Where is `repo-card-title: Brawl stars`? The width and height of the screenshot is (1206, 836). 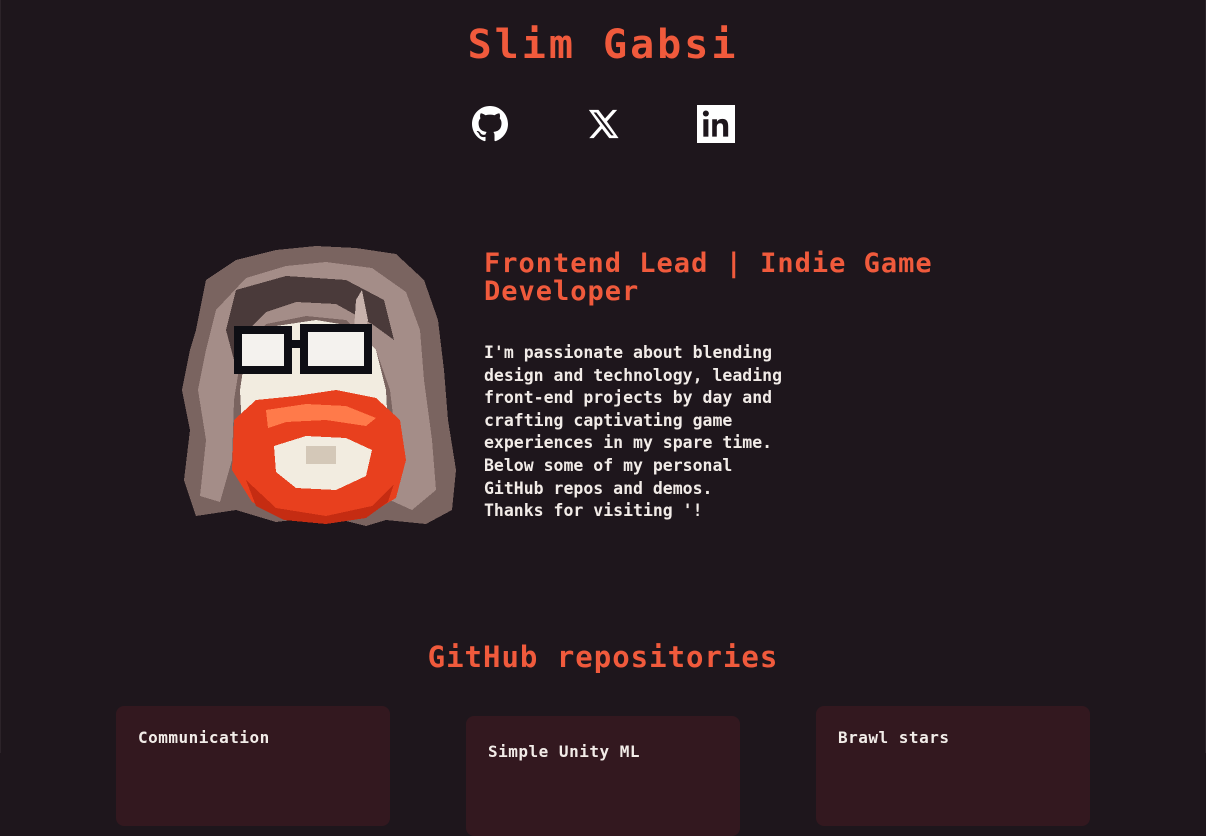
repo-card-title: Brawl stars is located at coordinates (894, 737).